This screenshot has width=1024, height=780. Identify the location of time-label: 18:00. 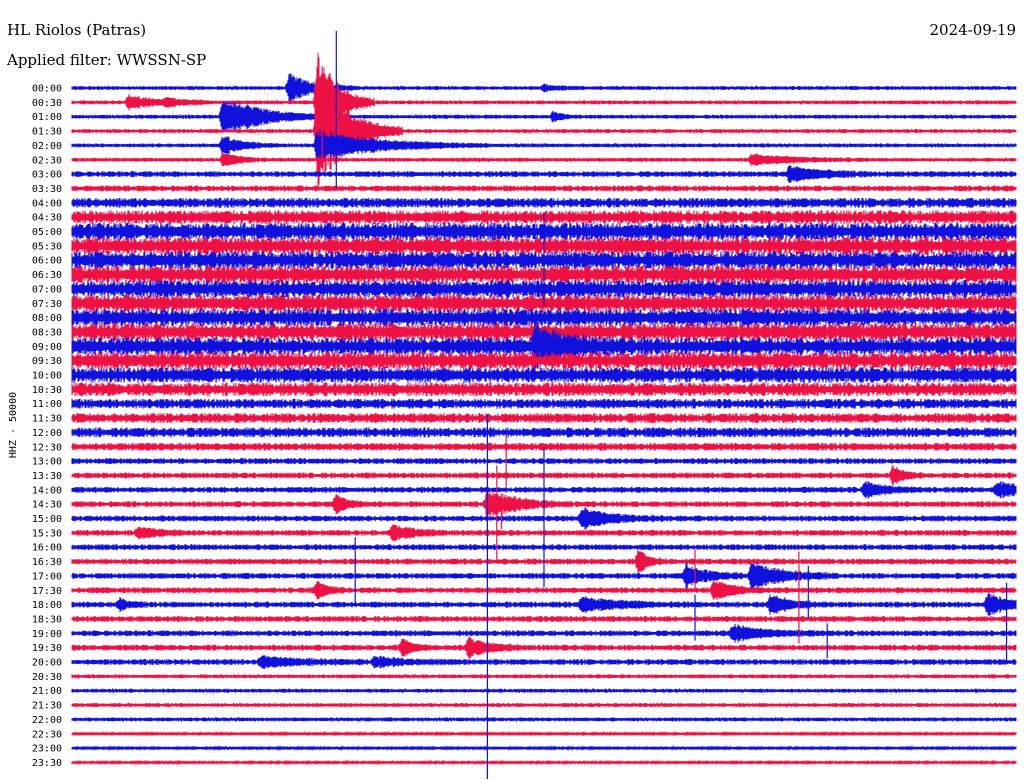
(47, 605).